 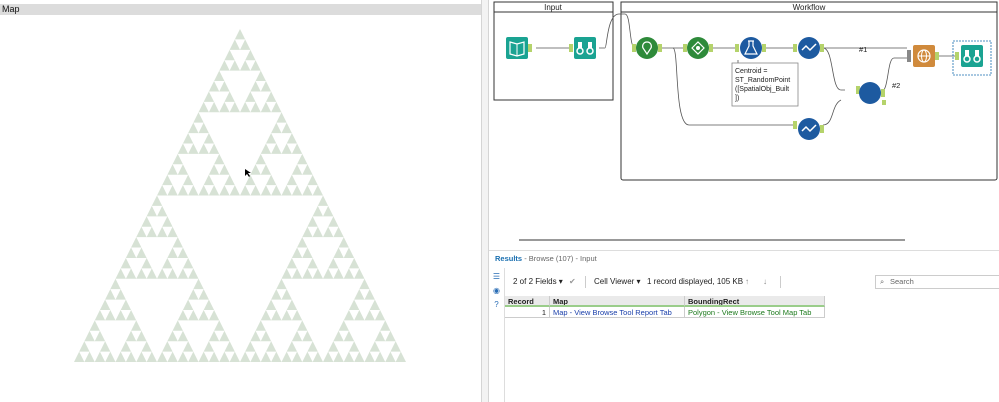 What do you see at coordinates (747, 282) in the screenshot?
I see `arrow-up-icon: ↑` at bounding box center [747, 282].